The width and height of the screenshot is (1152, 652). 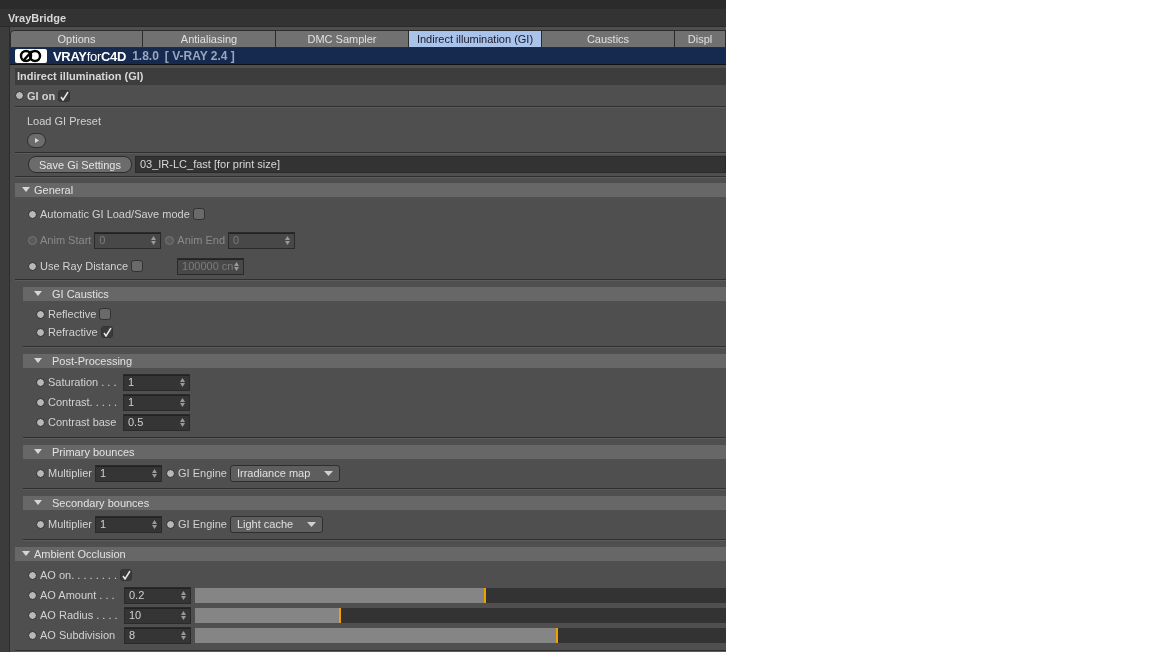 I want to click on field-label: Use Ray Distance, so click(x=84, y=266).